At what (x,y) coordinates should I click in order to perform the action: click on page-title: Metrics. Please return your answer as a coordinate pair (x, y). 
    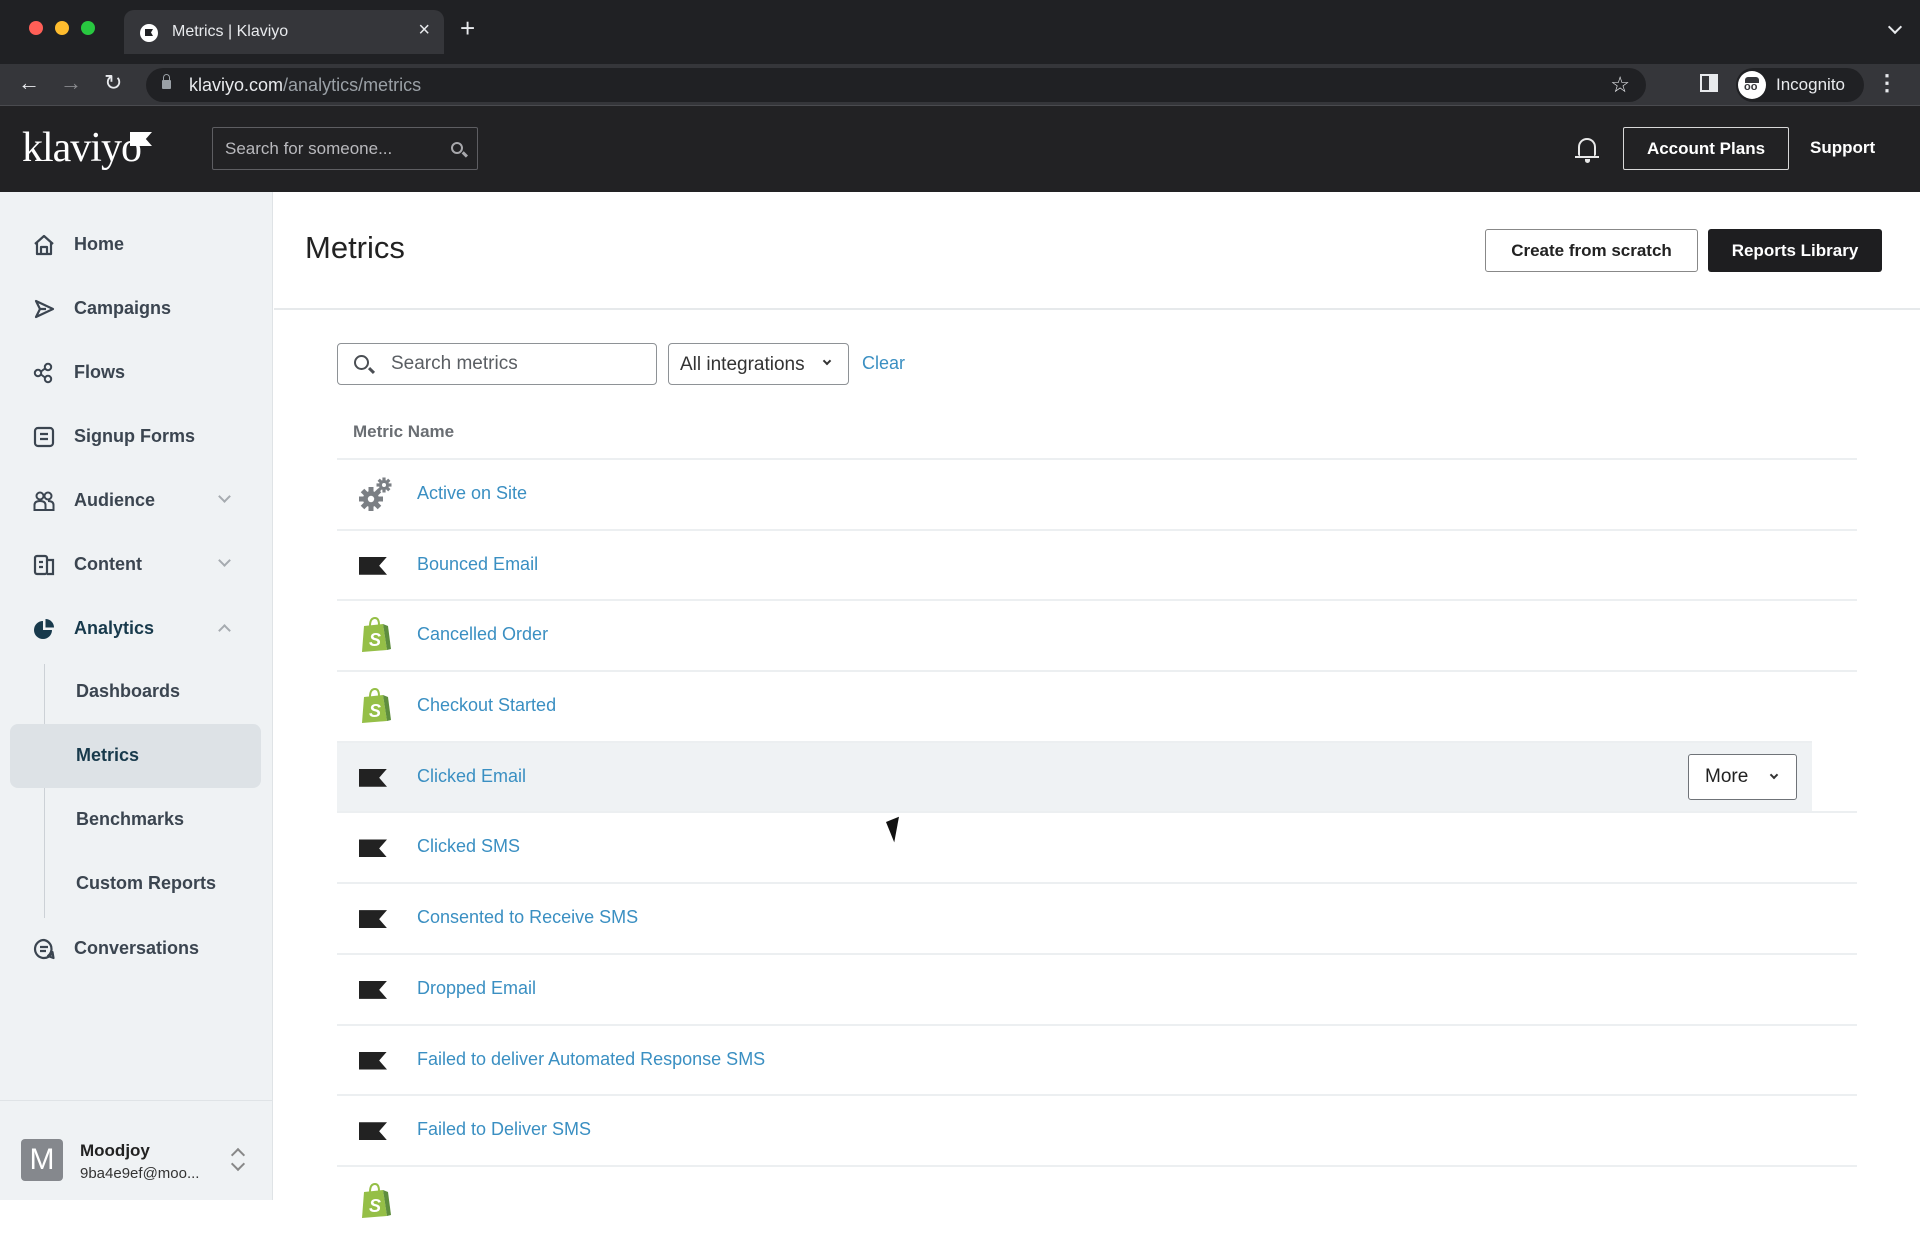
    Looking at the image, I should click on (355, 247).